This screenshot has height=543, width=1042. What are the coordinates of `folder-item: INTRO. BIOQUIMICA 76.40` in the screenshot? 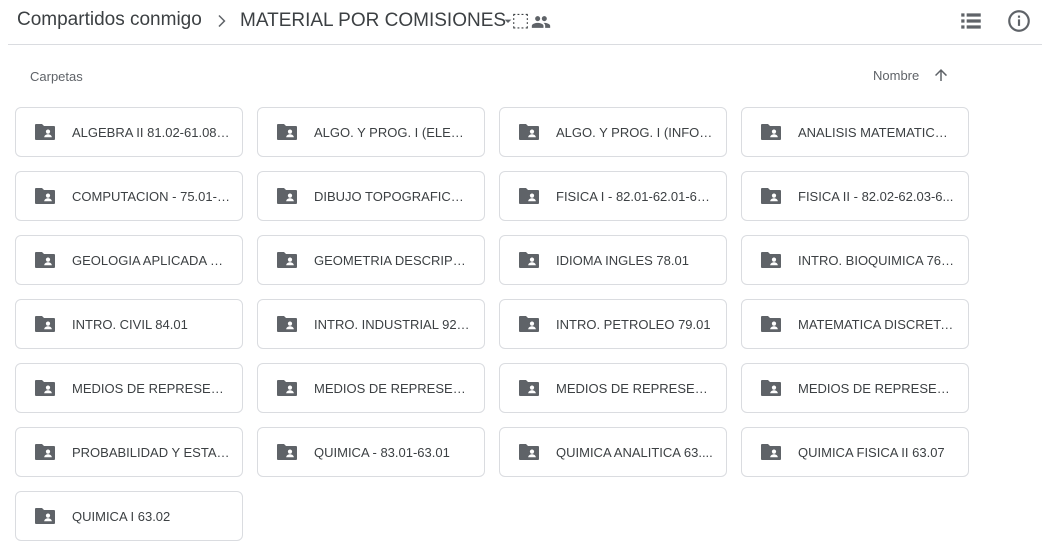 It's located at (855, 260).